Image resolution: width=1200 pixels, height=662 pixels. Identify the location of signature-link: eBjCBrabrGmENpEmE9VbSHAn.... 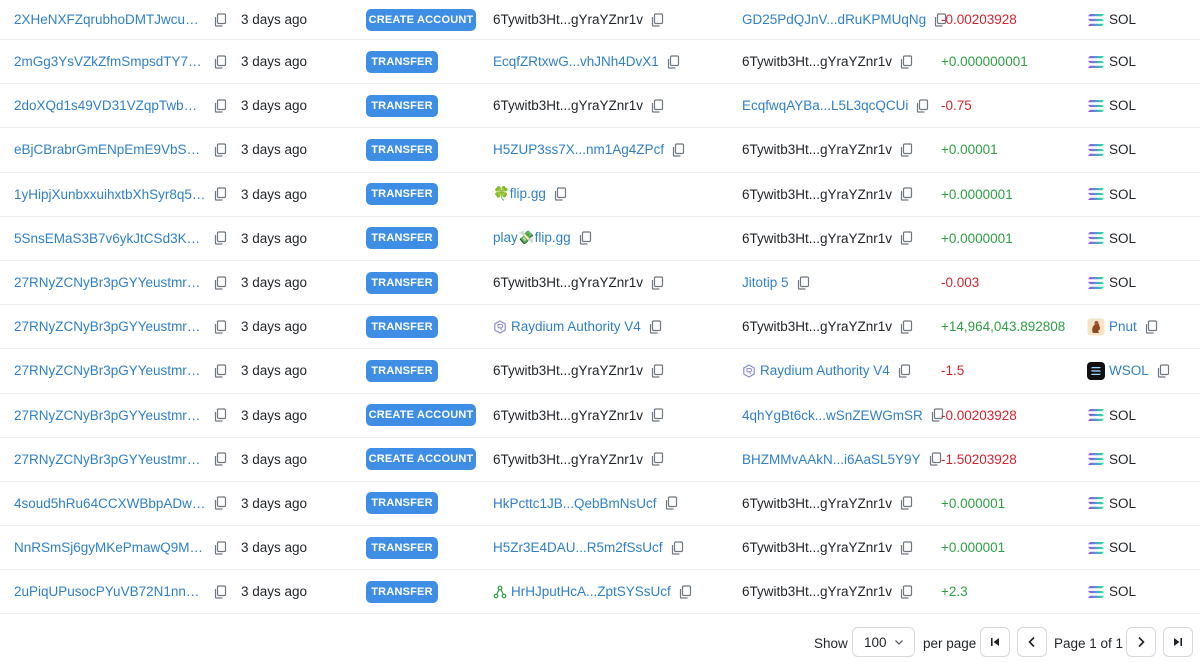
(110, 149).